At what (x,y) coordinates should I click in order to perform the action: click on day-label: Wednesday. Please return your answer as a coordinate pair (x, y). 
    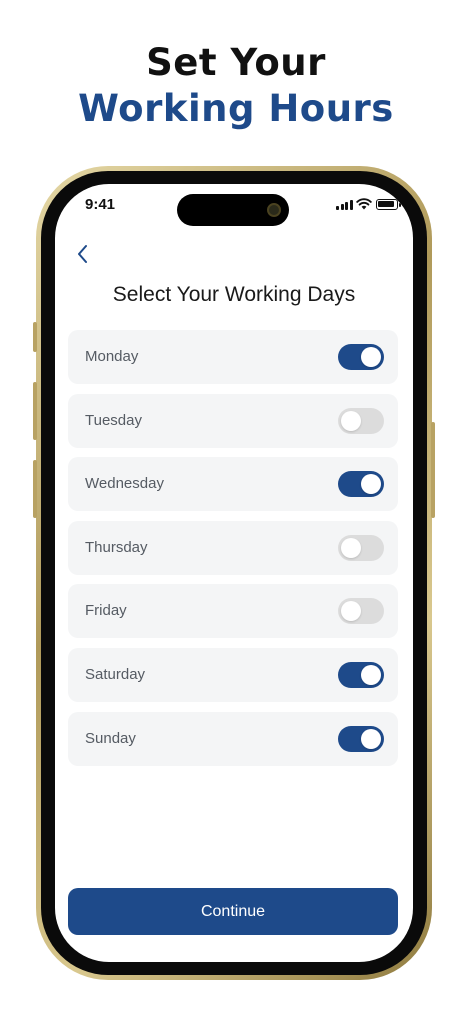
    Looking at the image, I should click on (124, 484).